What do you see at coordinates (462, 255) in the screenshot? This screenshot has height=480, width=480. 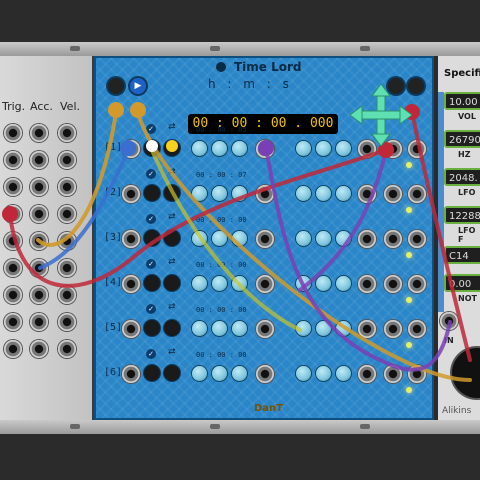 I see `note-name-field: C14` at bounding box center [462, 255].